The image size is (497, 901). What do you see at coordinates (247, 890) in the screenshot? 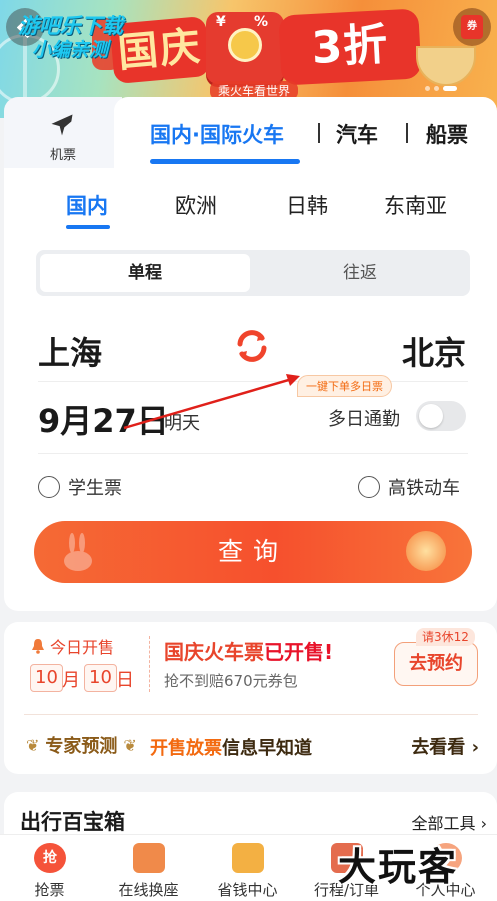
I see `nav-savings-center-label: 省钱中心` at bounding box center [247, 890].